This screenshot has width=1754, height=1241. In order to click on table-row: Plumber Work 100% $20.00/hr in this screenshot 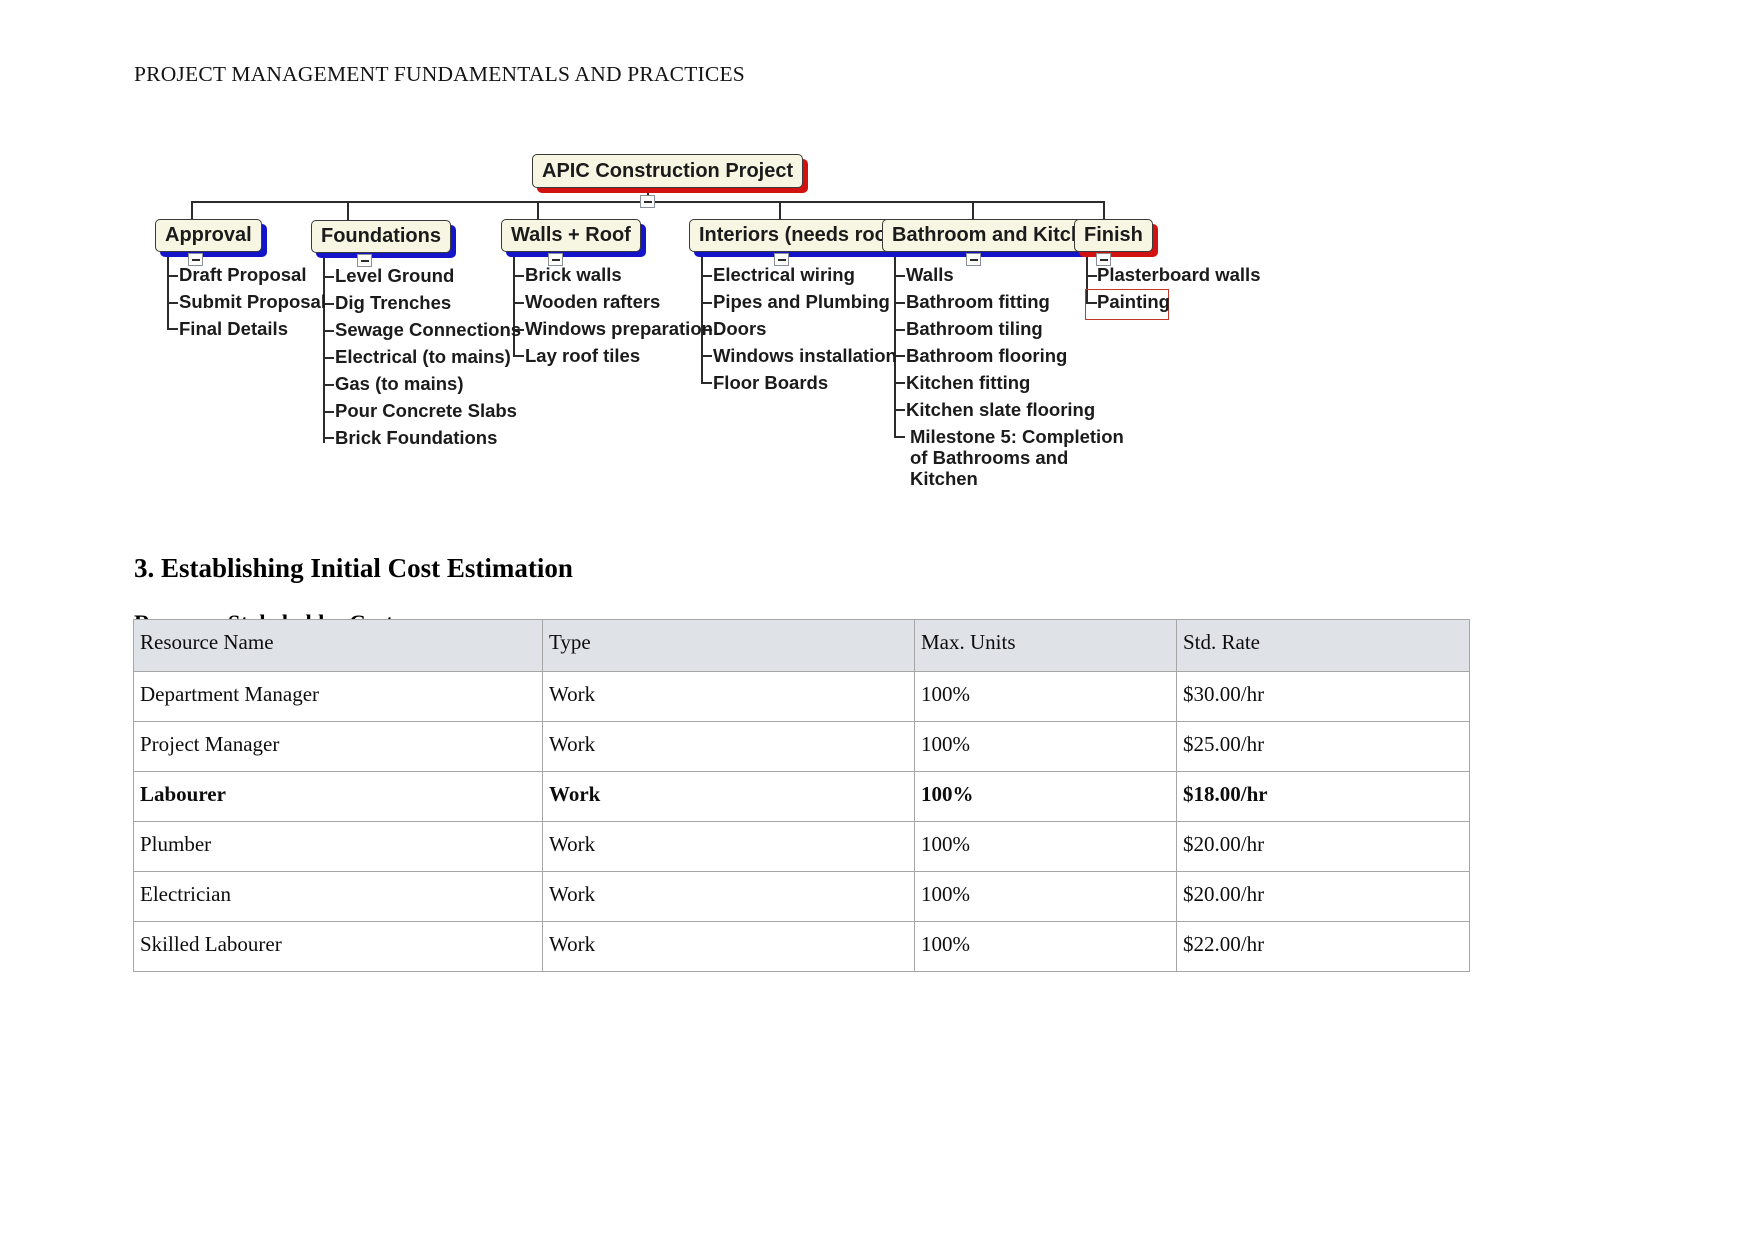, I will do `click(801, 846)`.